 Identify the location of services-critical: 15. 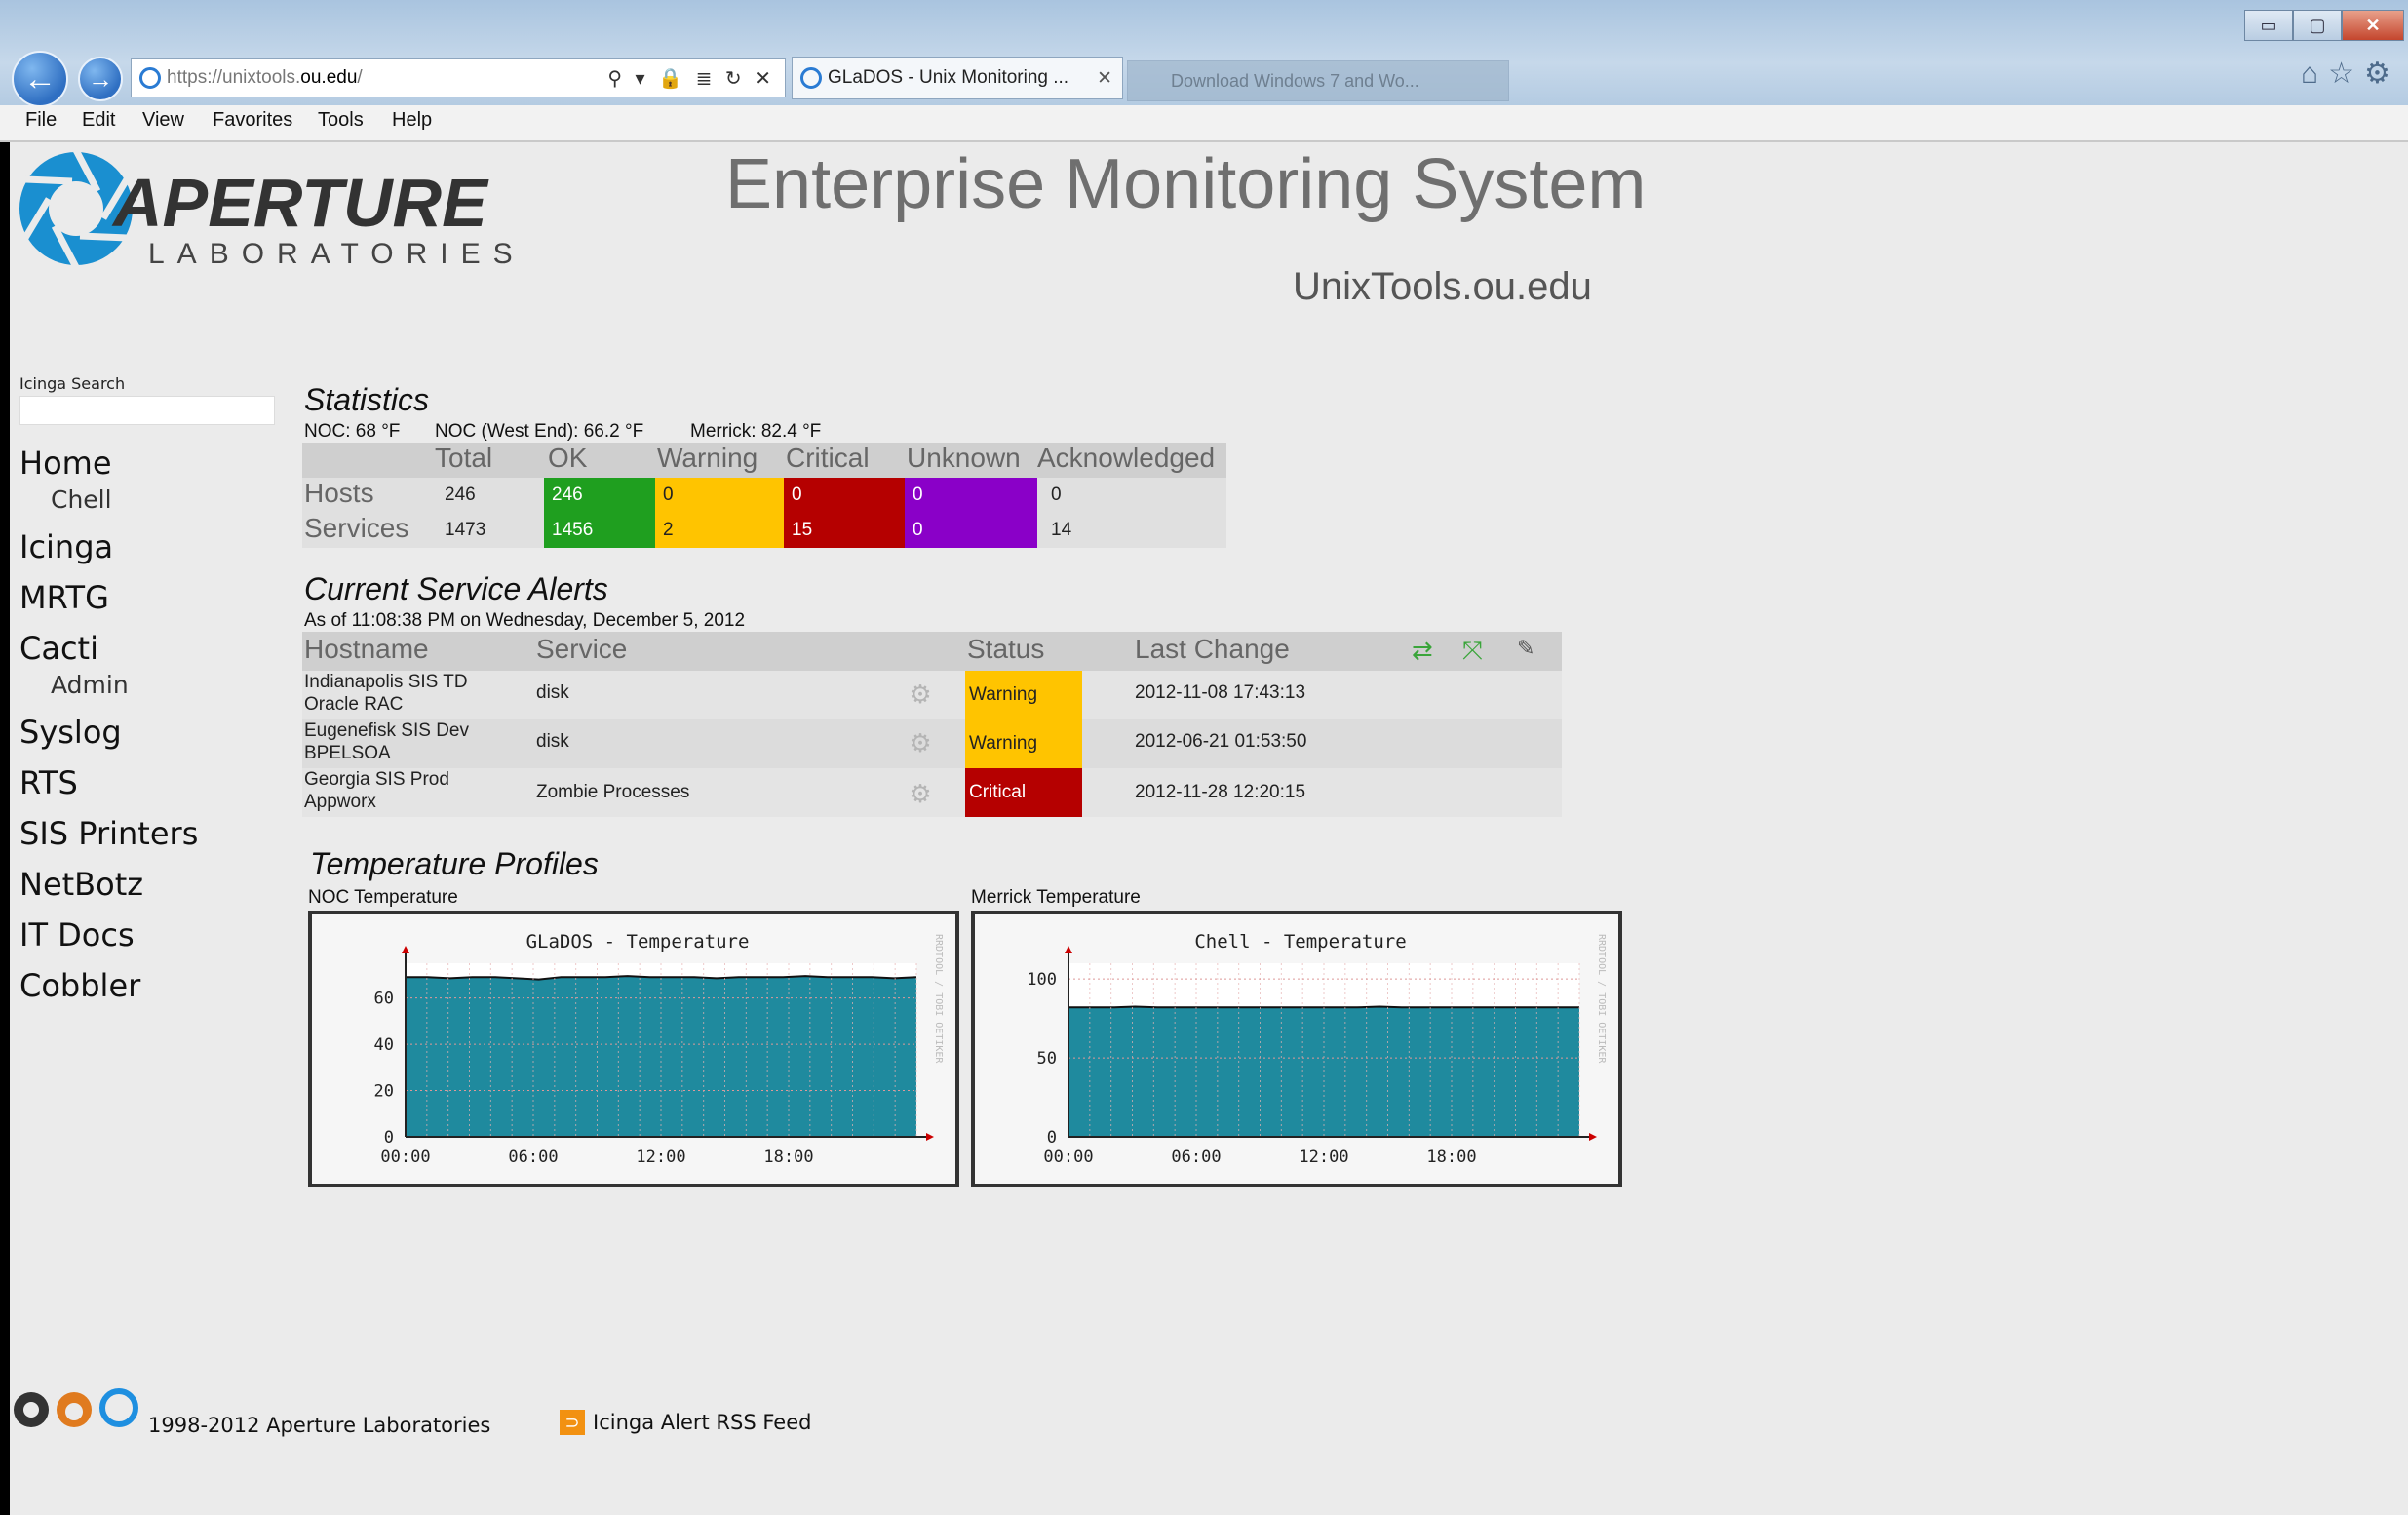
(844, 530).